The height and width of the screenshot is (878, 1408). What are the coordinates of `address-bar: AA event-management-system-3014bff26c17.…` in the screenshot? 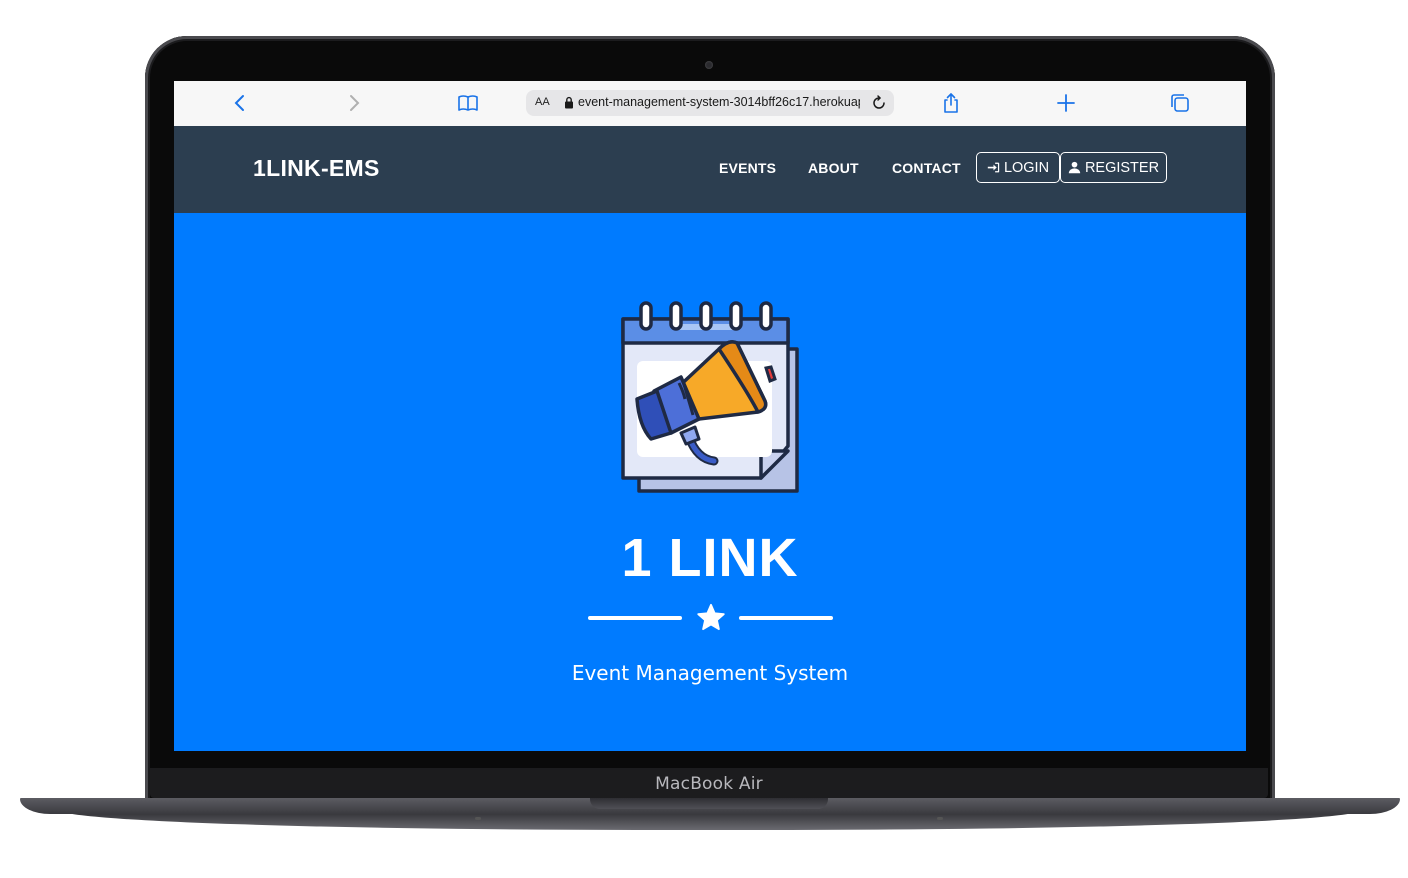 It's located at (710, 103).